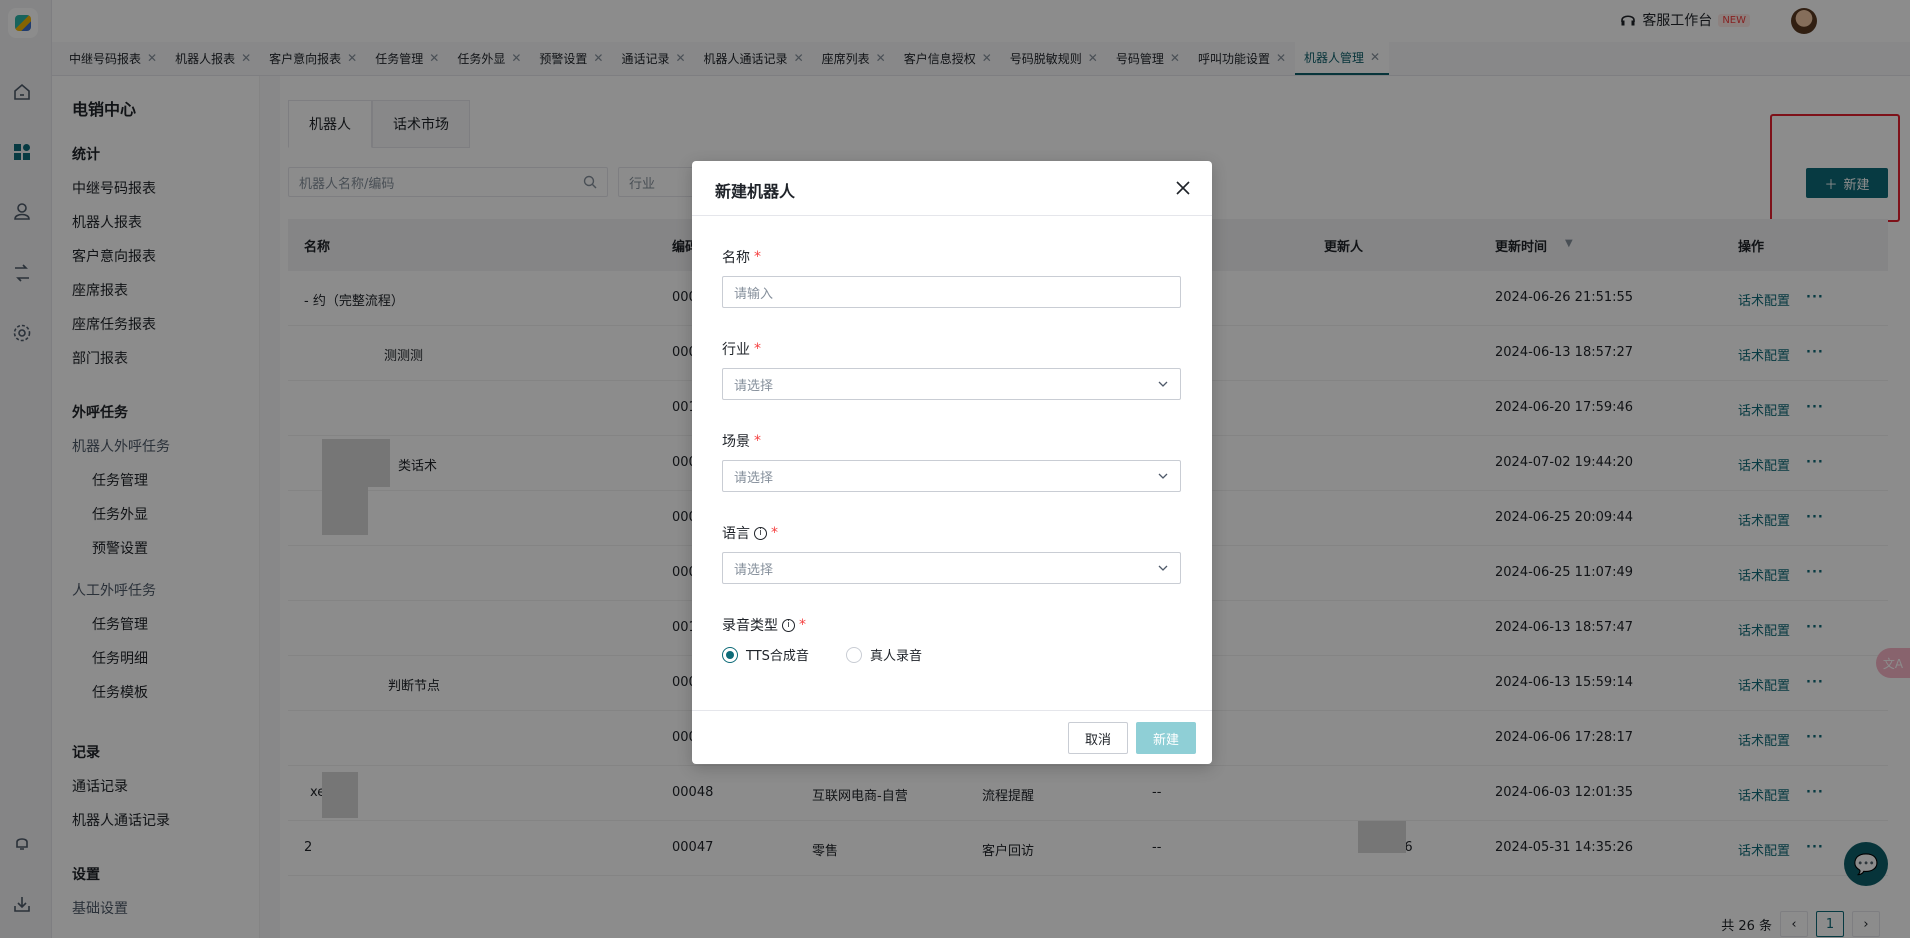 The width and height of the screenshot is (1910, 938). Describe the element at coordinates (736, 258) in the screenshot. I see `name-label: 名称` at that location.